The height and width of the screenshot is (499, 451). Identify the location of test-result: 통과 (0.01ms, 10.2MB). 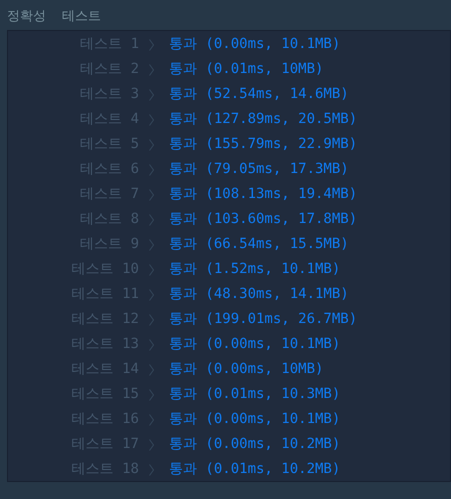
(254, 469).